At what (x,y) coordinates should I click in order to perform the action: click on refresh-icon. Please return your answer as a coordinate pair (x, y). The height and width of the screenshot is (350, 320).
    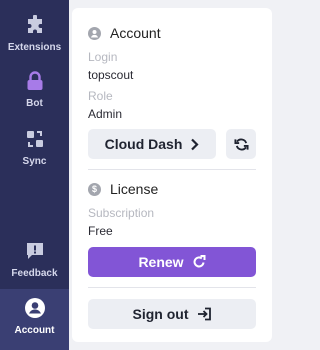
    Looking at the image, I should click on (241, 144).